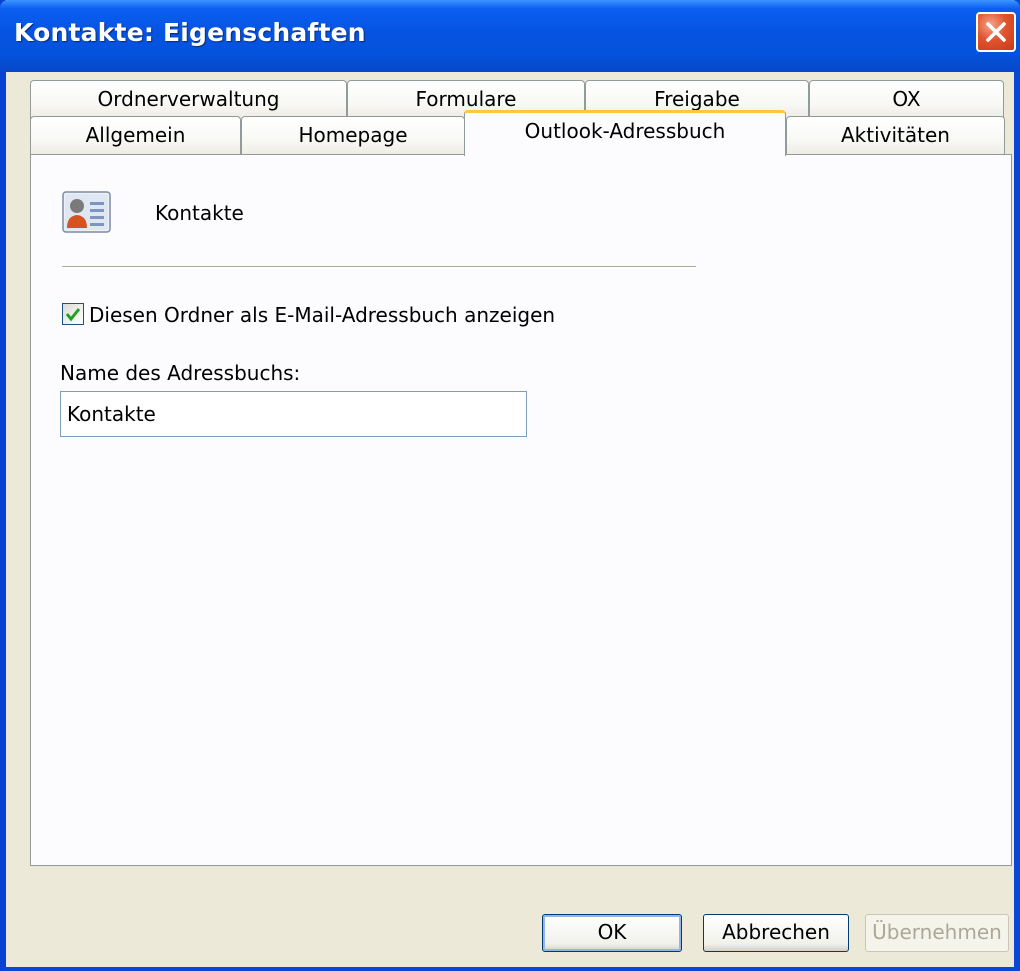 This screenshot has height=971, width=1020. I want to click on show-as-addressbook-checkbox, so click(73, 314).